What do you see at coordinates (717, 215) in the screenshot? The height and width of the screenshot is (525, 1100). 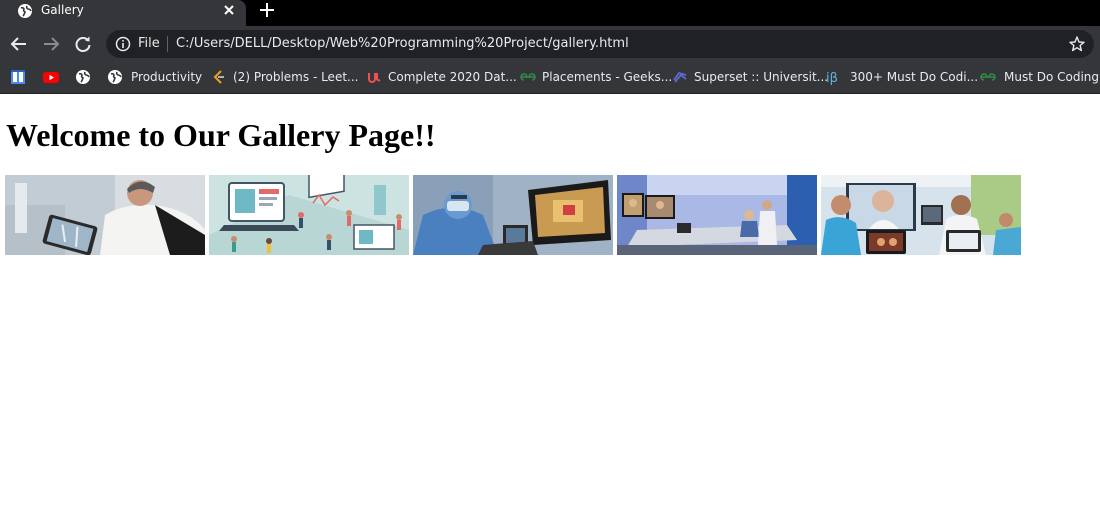 I see `gallery-image-conference-room` at bounding box center [717, 215].